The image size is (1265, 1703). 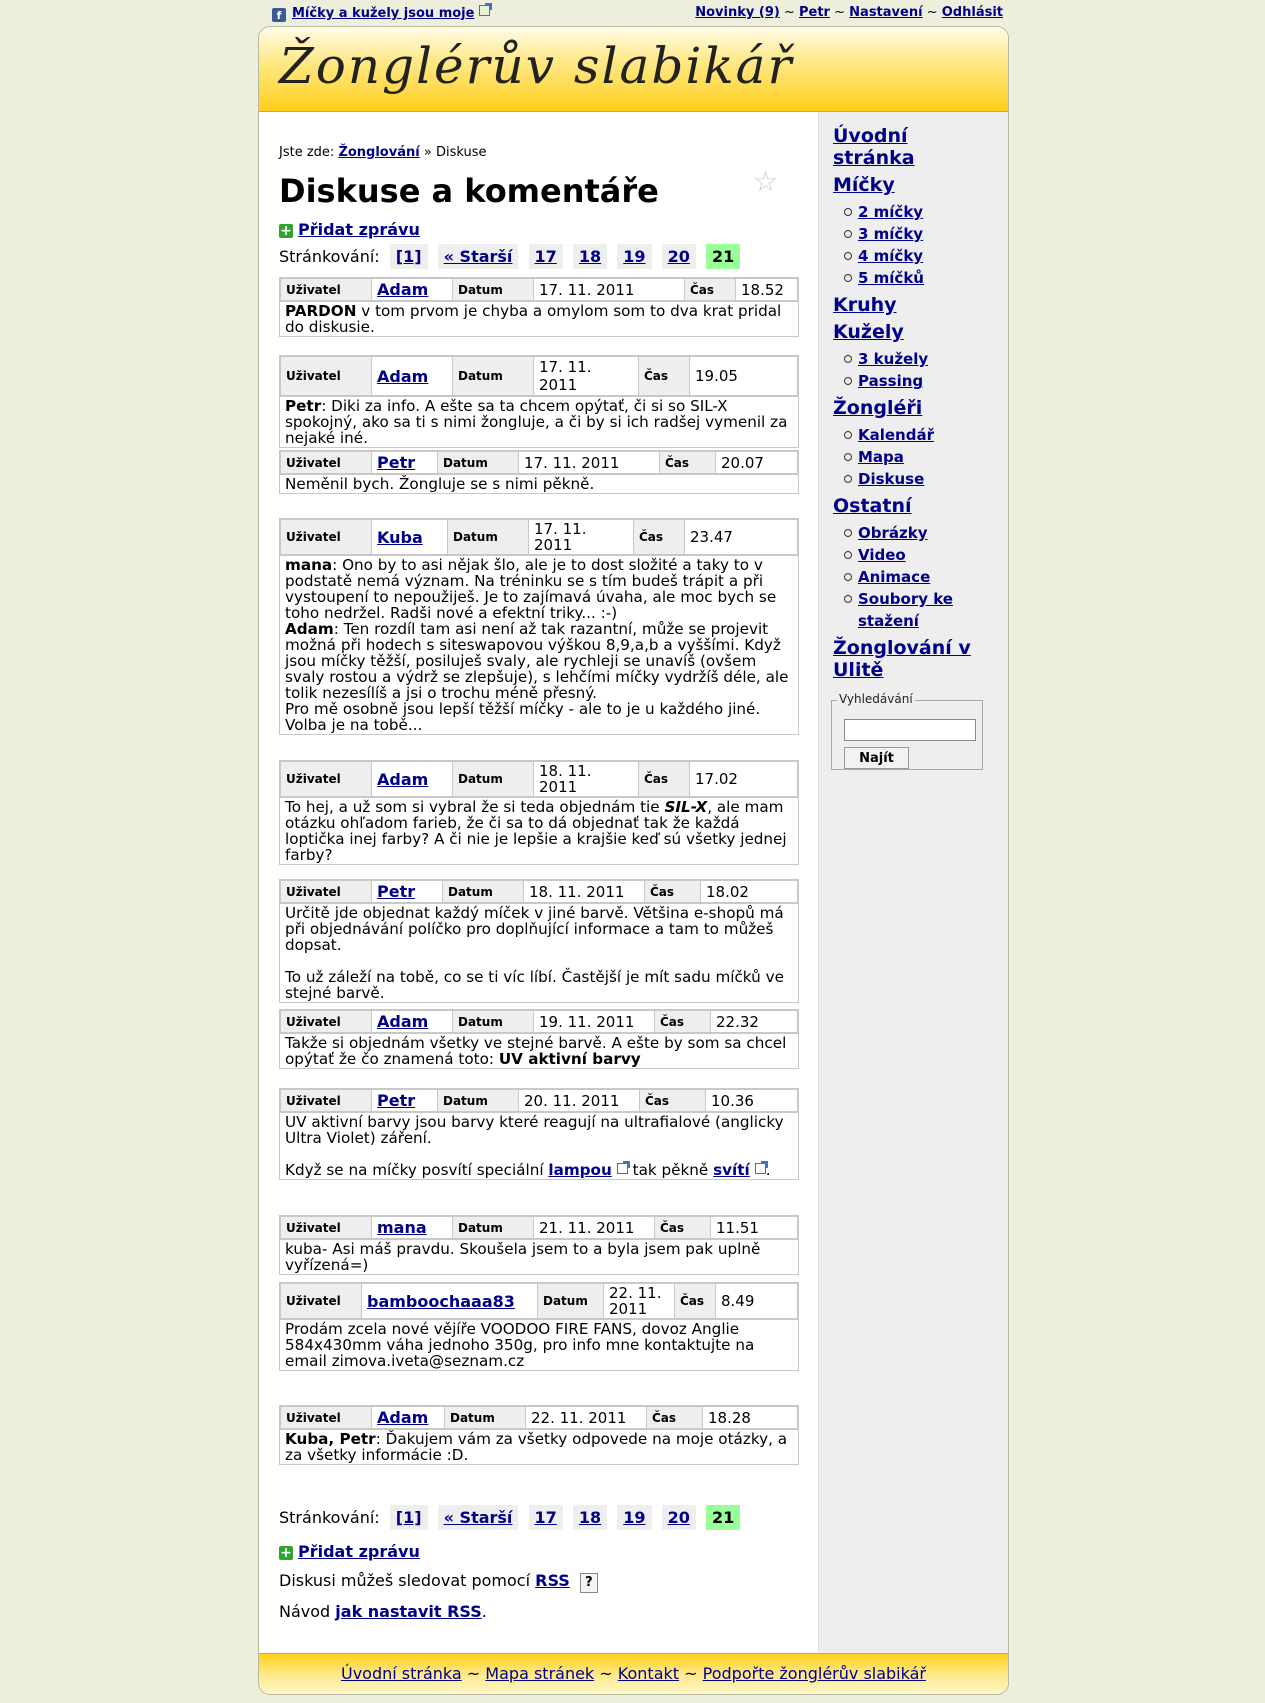 I want to click on footer-contact-link: Kontakt, so click(x=648, y=1673).